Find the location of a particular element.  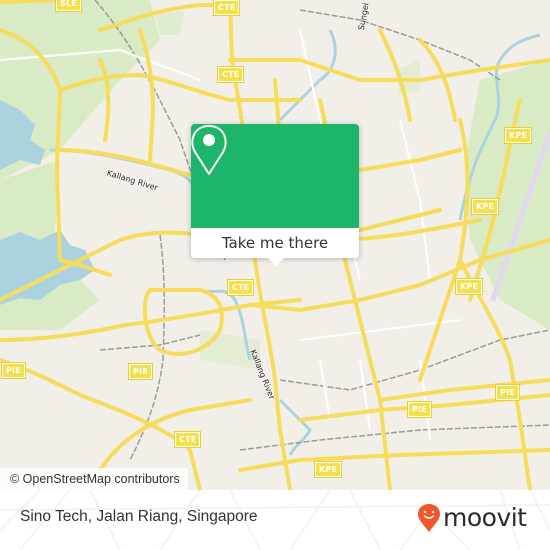

moovit-logo: moovit is located at coordinates (472, 518).